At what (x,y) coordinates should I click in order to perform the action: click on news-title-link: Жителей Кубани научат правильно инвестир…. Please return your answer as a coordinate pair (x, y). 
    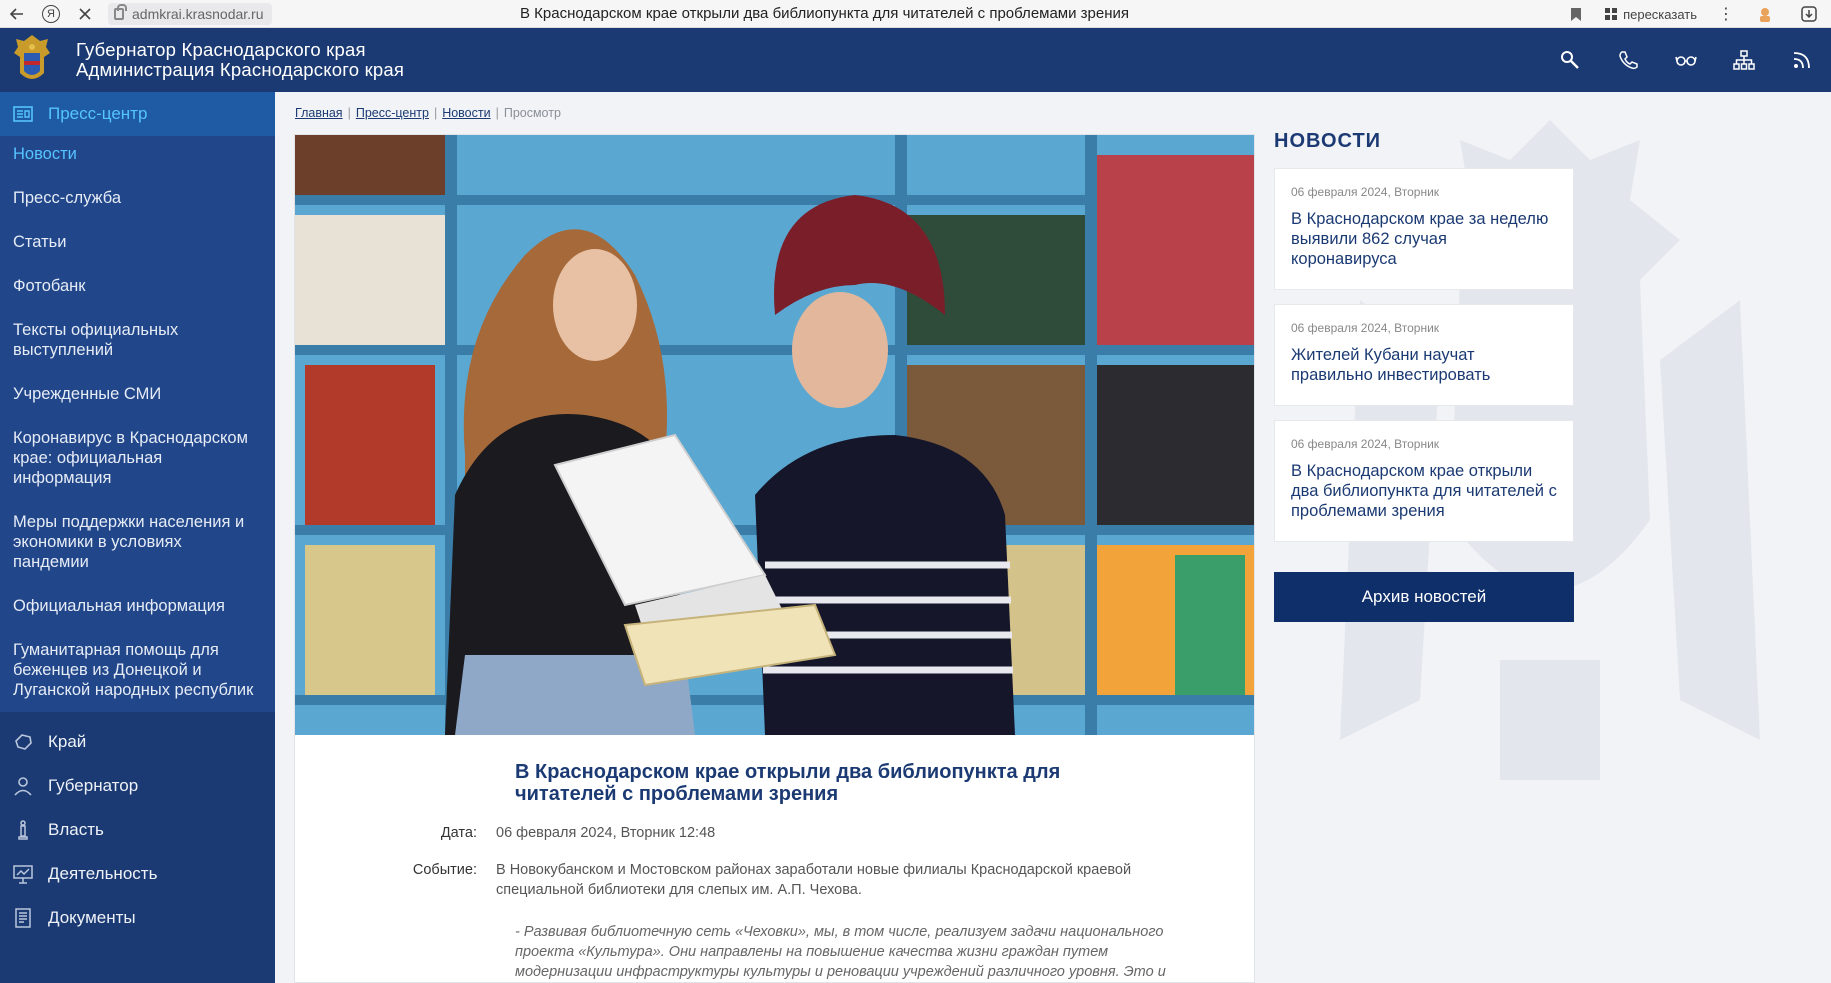
    Looking at the image, I should click on (1424, 365).